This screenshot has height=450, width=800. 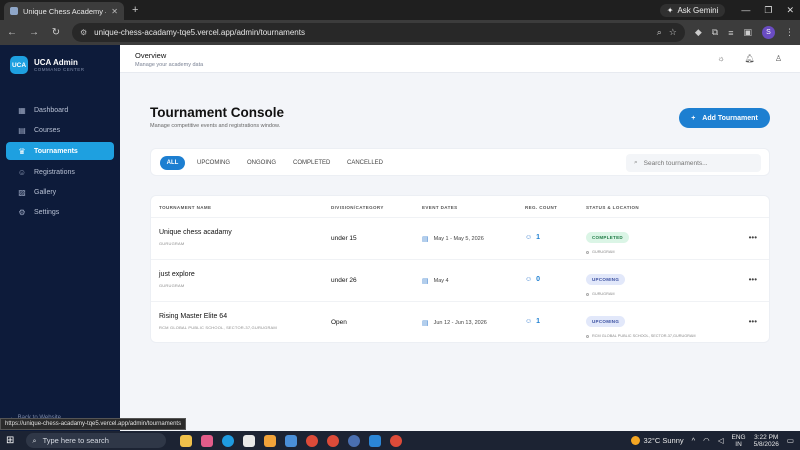 I want to click on sidebar-item-label: Gallery, so click(x=45, y=192).